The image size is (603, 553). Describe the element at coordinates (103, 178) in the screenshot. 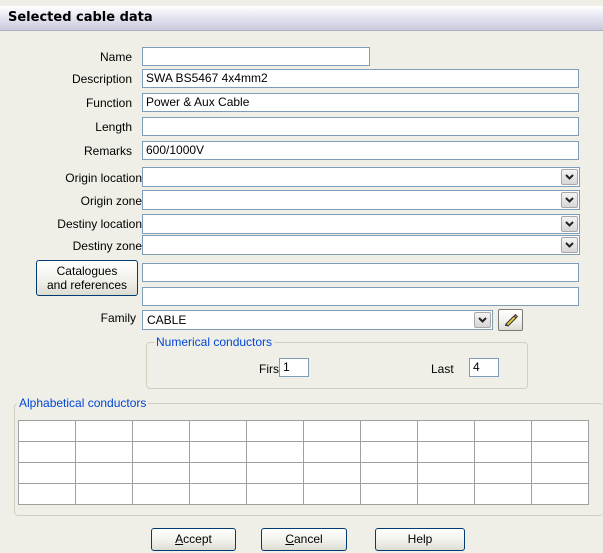

I see `origin-location-label: Origin location` at that location.